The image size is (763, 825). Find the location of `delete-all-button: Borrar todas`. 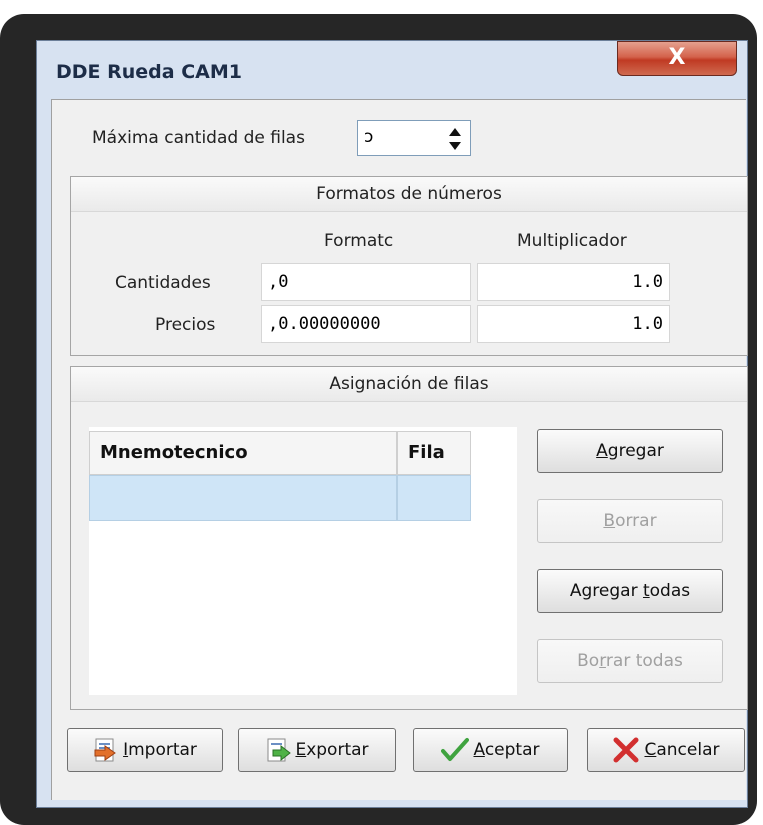

delete-all-button: Borrar todas is located at coordinates (630, 661).